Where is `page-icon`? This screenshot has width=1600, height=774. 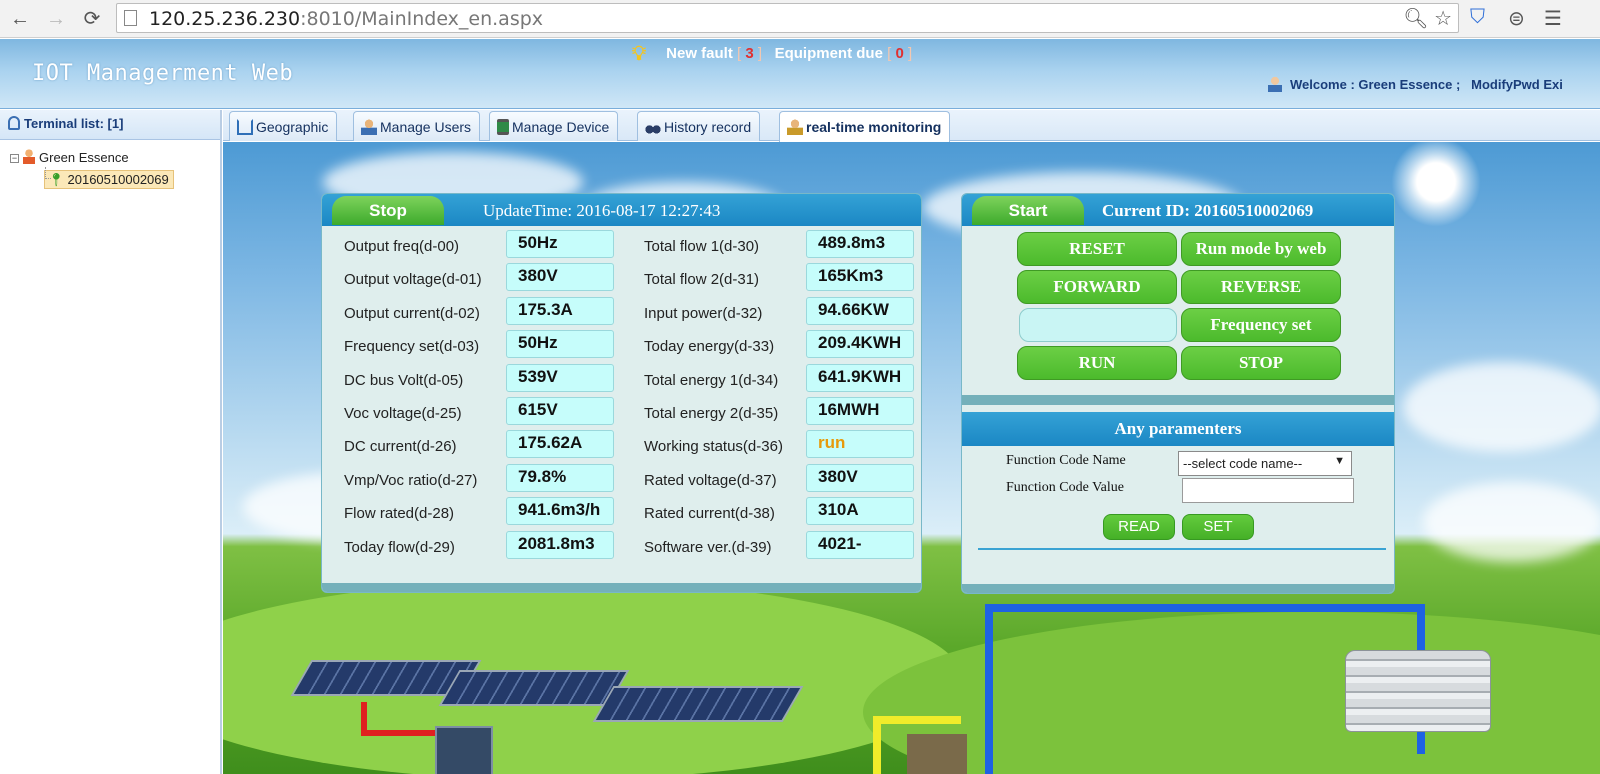
page-icon is located at coordinates (130, 18).